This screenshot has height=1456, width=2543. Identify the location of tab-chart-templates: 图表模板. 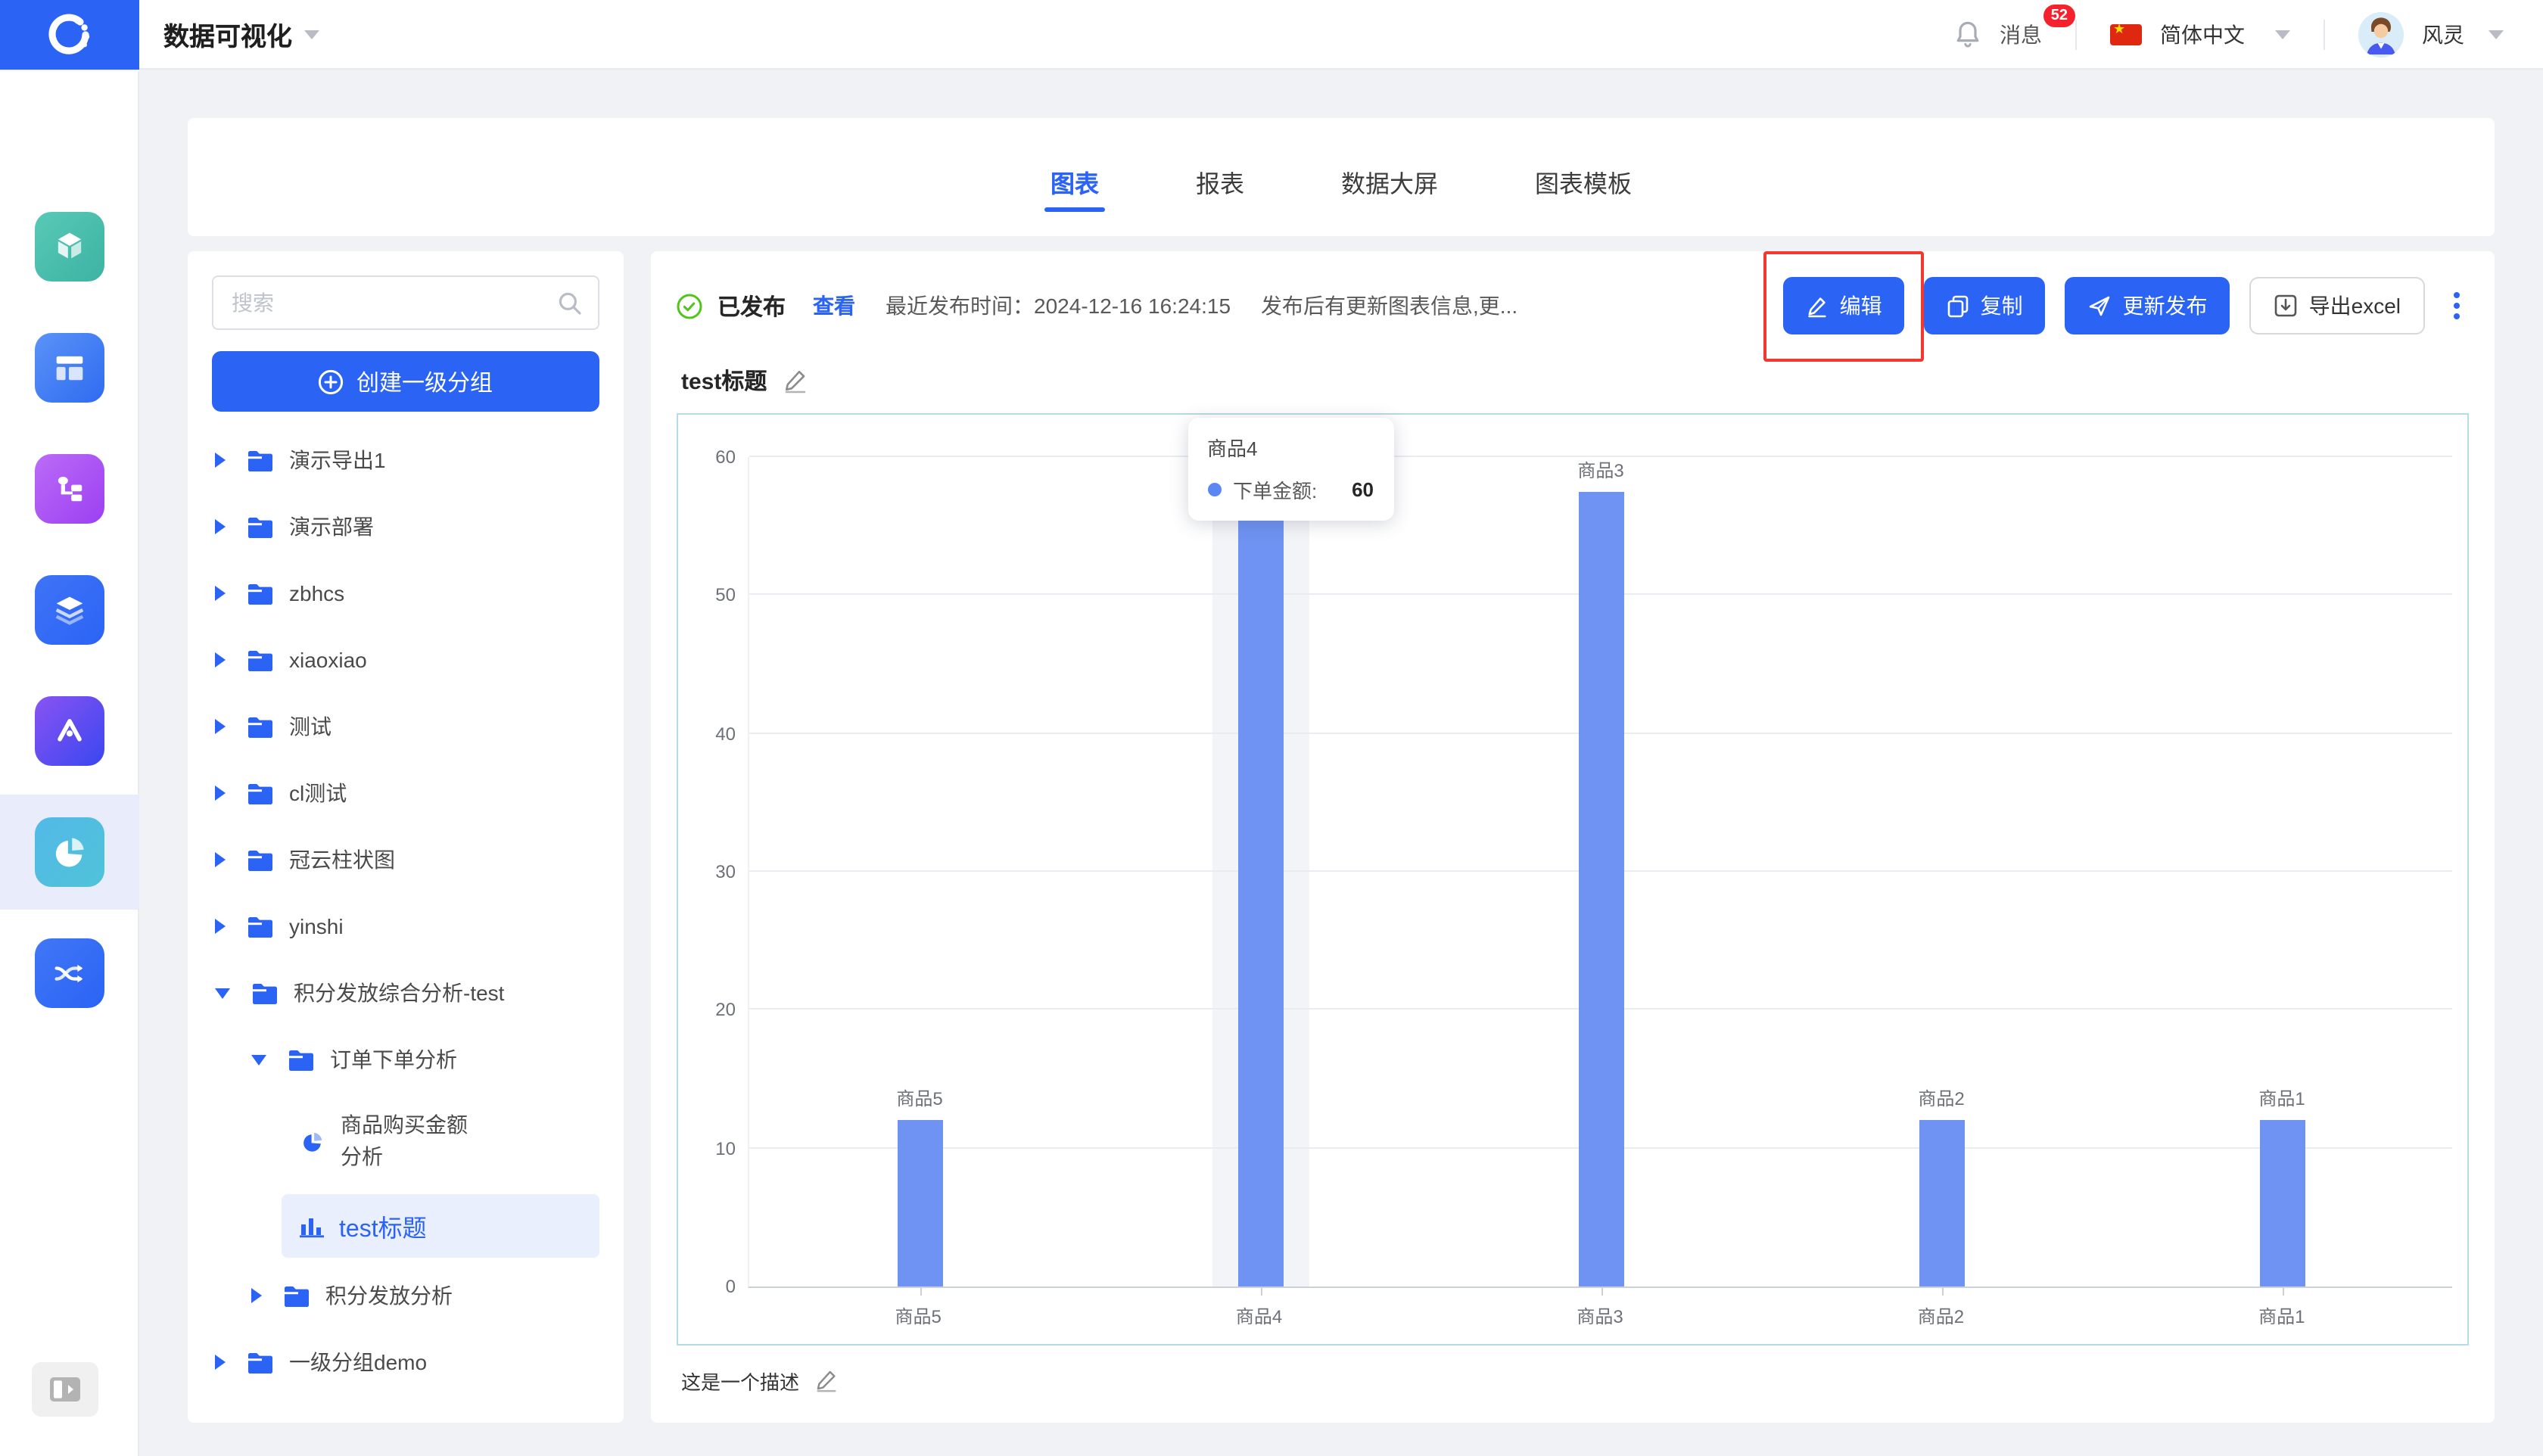
(1583, 177).